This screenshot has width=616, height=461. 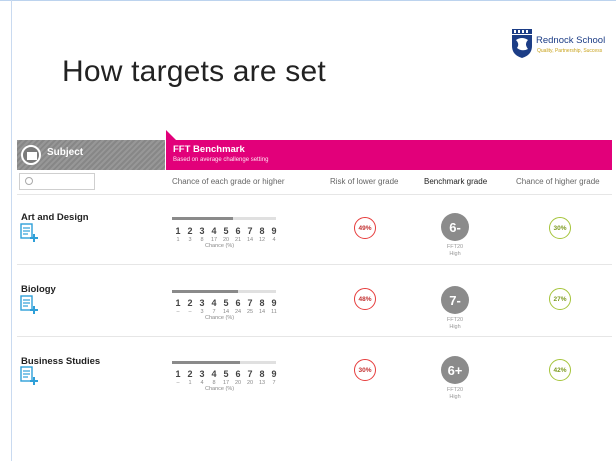 What do you see at coordinates (308, 2) in the screenshot?
I see `slide-top-border` at bounding box center [308, 2].